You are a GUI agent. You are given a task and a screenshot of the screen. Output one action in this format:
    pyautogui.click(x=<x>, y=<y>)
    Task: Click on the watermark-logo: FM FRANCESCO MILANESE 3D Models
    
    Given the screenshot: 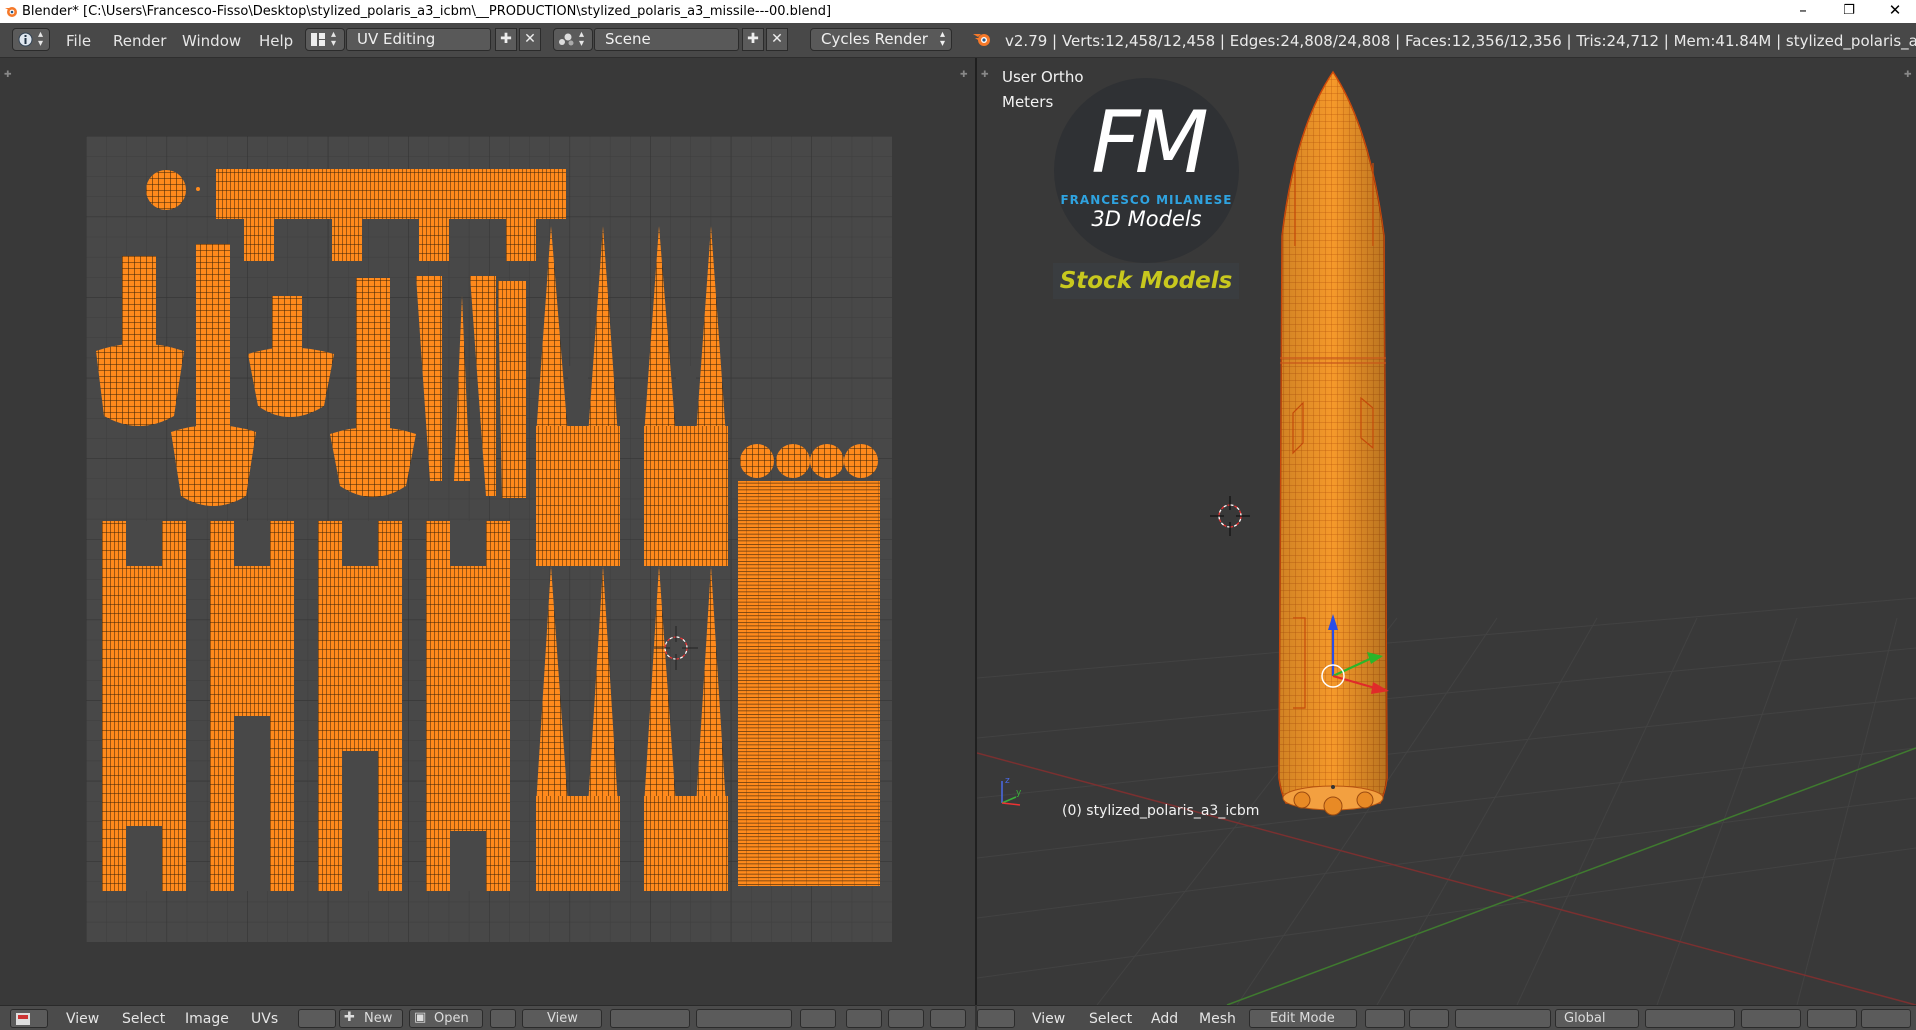 What is the action you would take?
    pyautogui.click(x=1146, y=170)
    